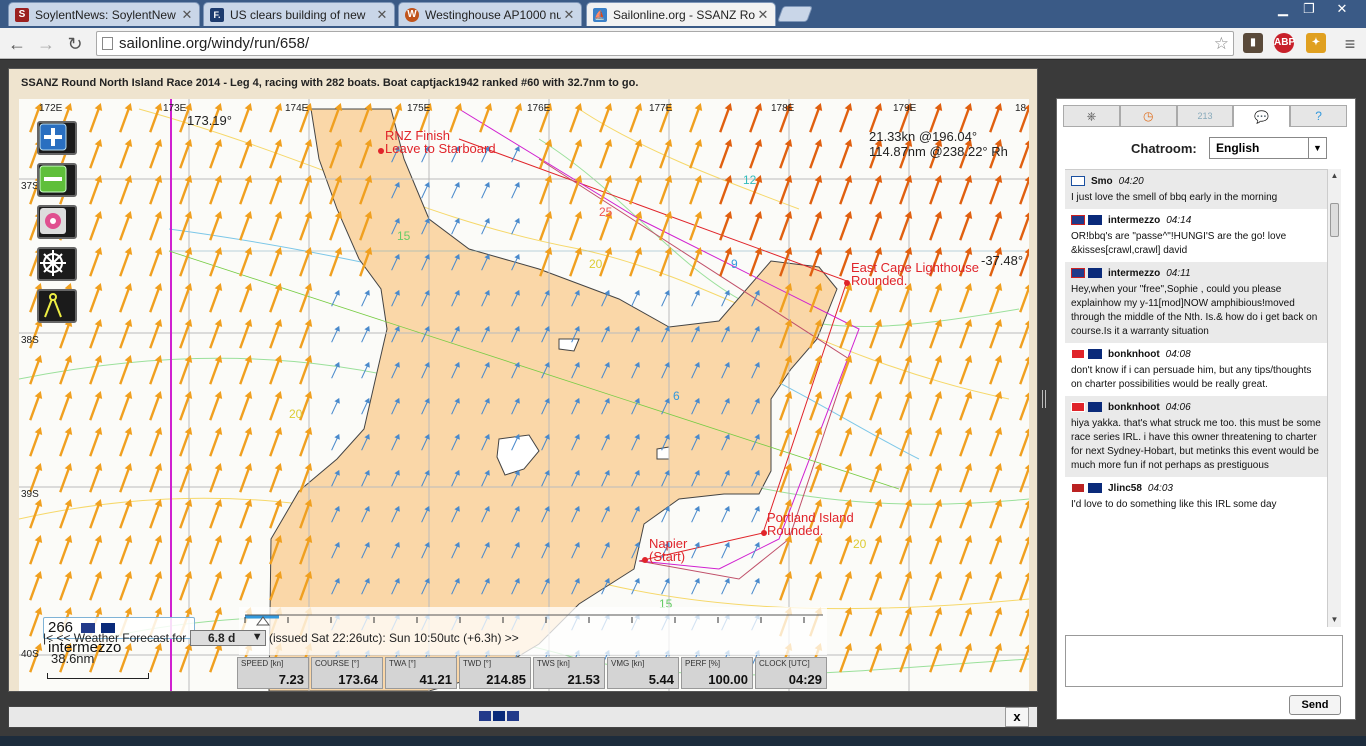 The image size is (1366, 746). I want to click on forward-arrow-icon: →, so click(46, 44).